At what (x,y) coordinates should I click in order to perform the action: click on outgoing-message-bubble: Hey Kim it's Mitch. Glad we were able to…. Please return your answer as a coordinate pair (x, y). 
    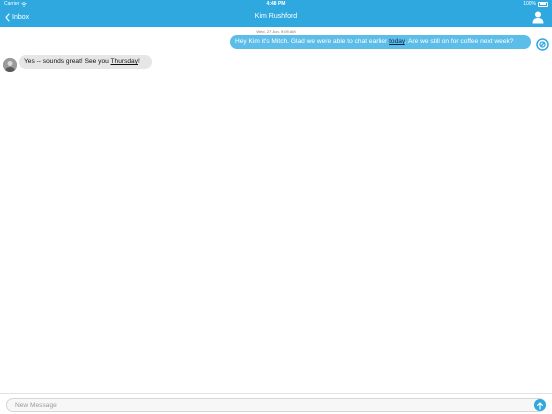
    Looking at the image, I should click on (380, 42).